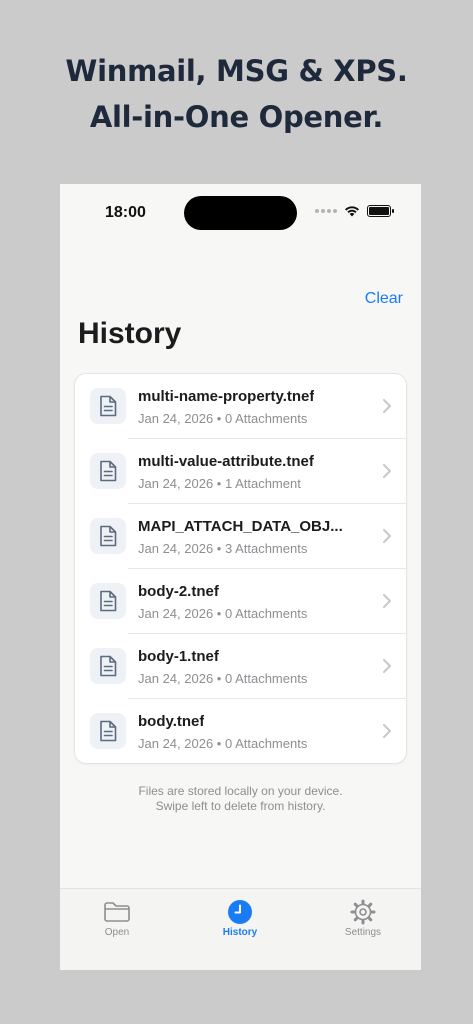 Image resolution: width=473 pixels, height=1024 pixels. Describe the element at coordinates (178, 656) in the screenshot. I see `file-name: body-1.tnef` at that location.